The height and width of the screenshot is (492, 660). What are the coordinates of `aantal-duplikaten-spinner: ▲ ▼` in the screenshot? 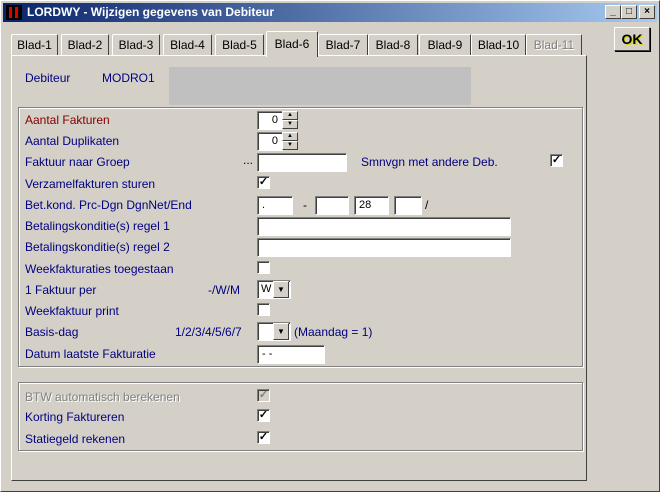 It's located at (290, 141).